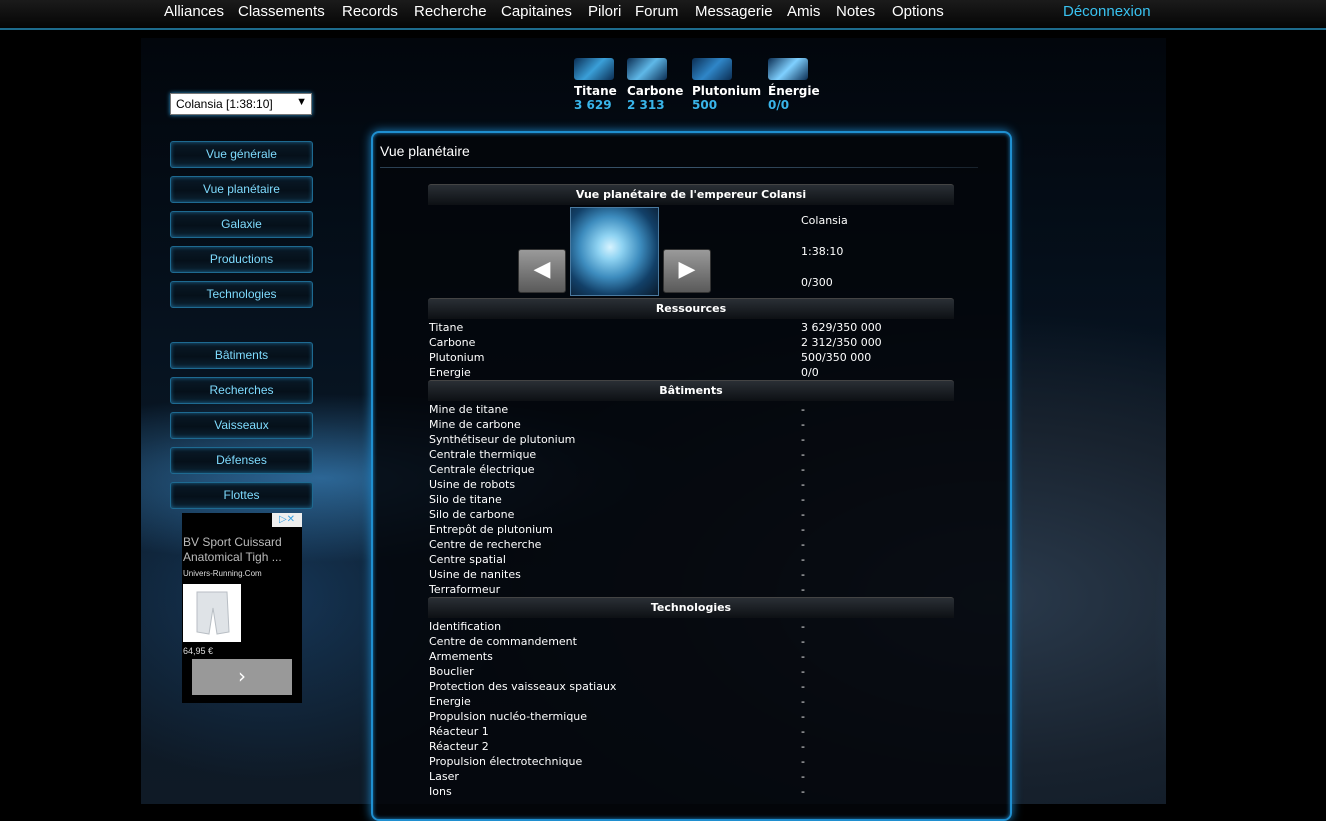 This screenshot has width=1326, height=821. What do you see at coordinates (451, 671) in the screenshot?
I see `row-label: Bouclier` at bounding box center [451, 671].